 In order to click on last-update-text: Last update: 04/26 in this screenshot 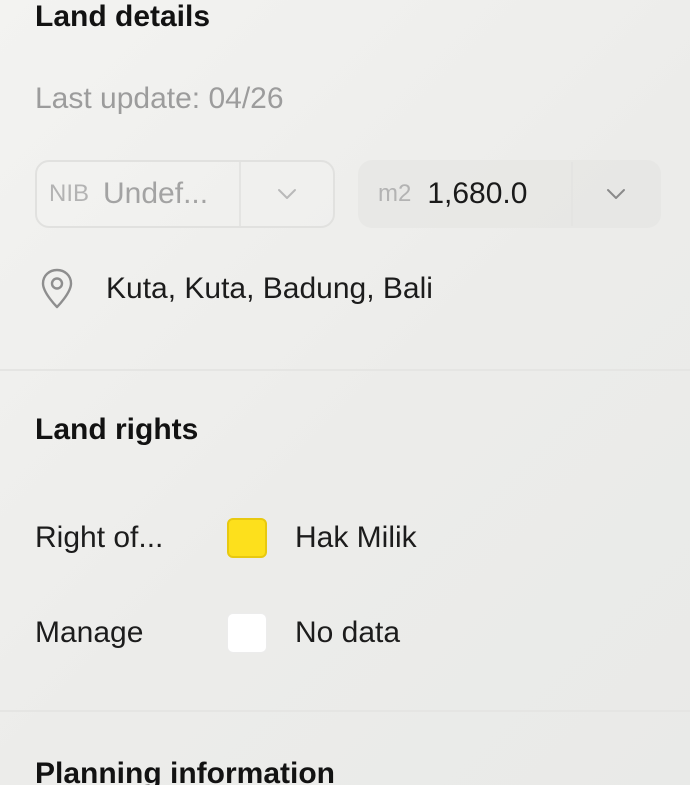, I will do `click(159, 98)`.